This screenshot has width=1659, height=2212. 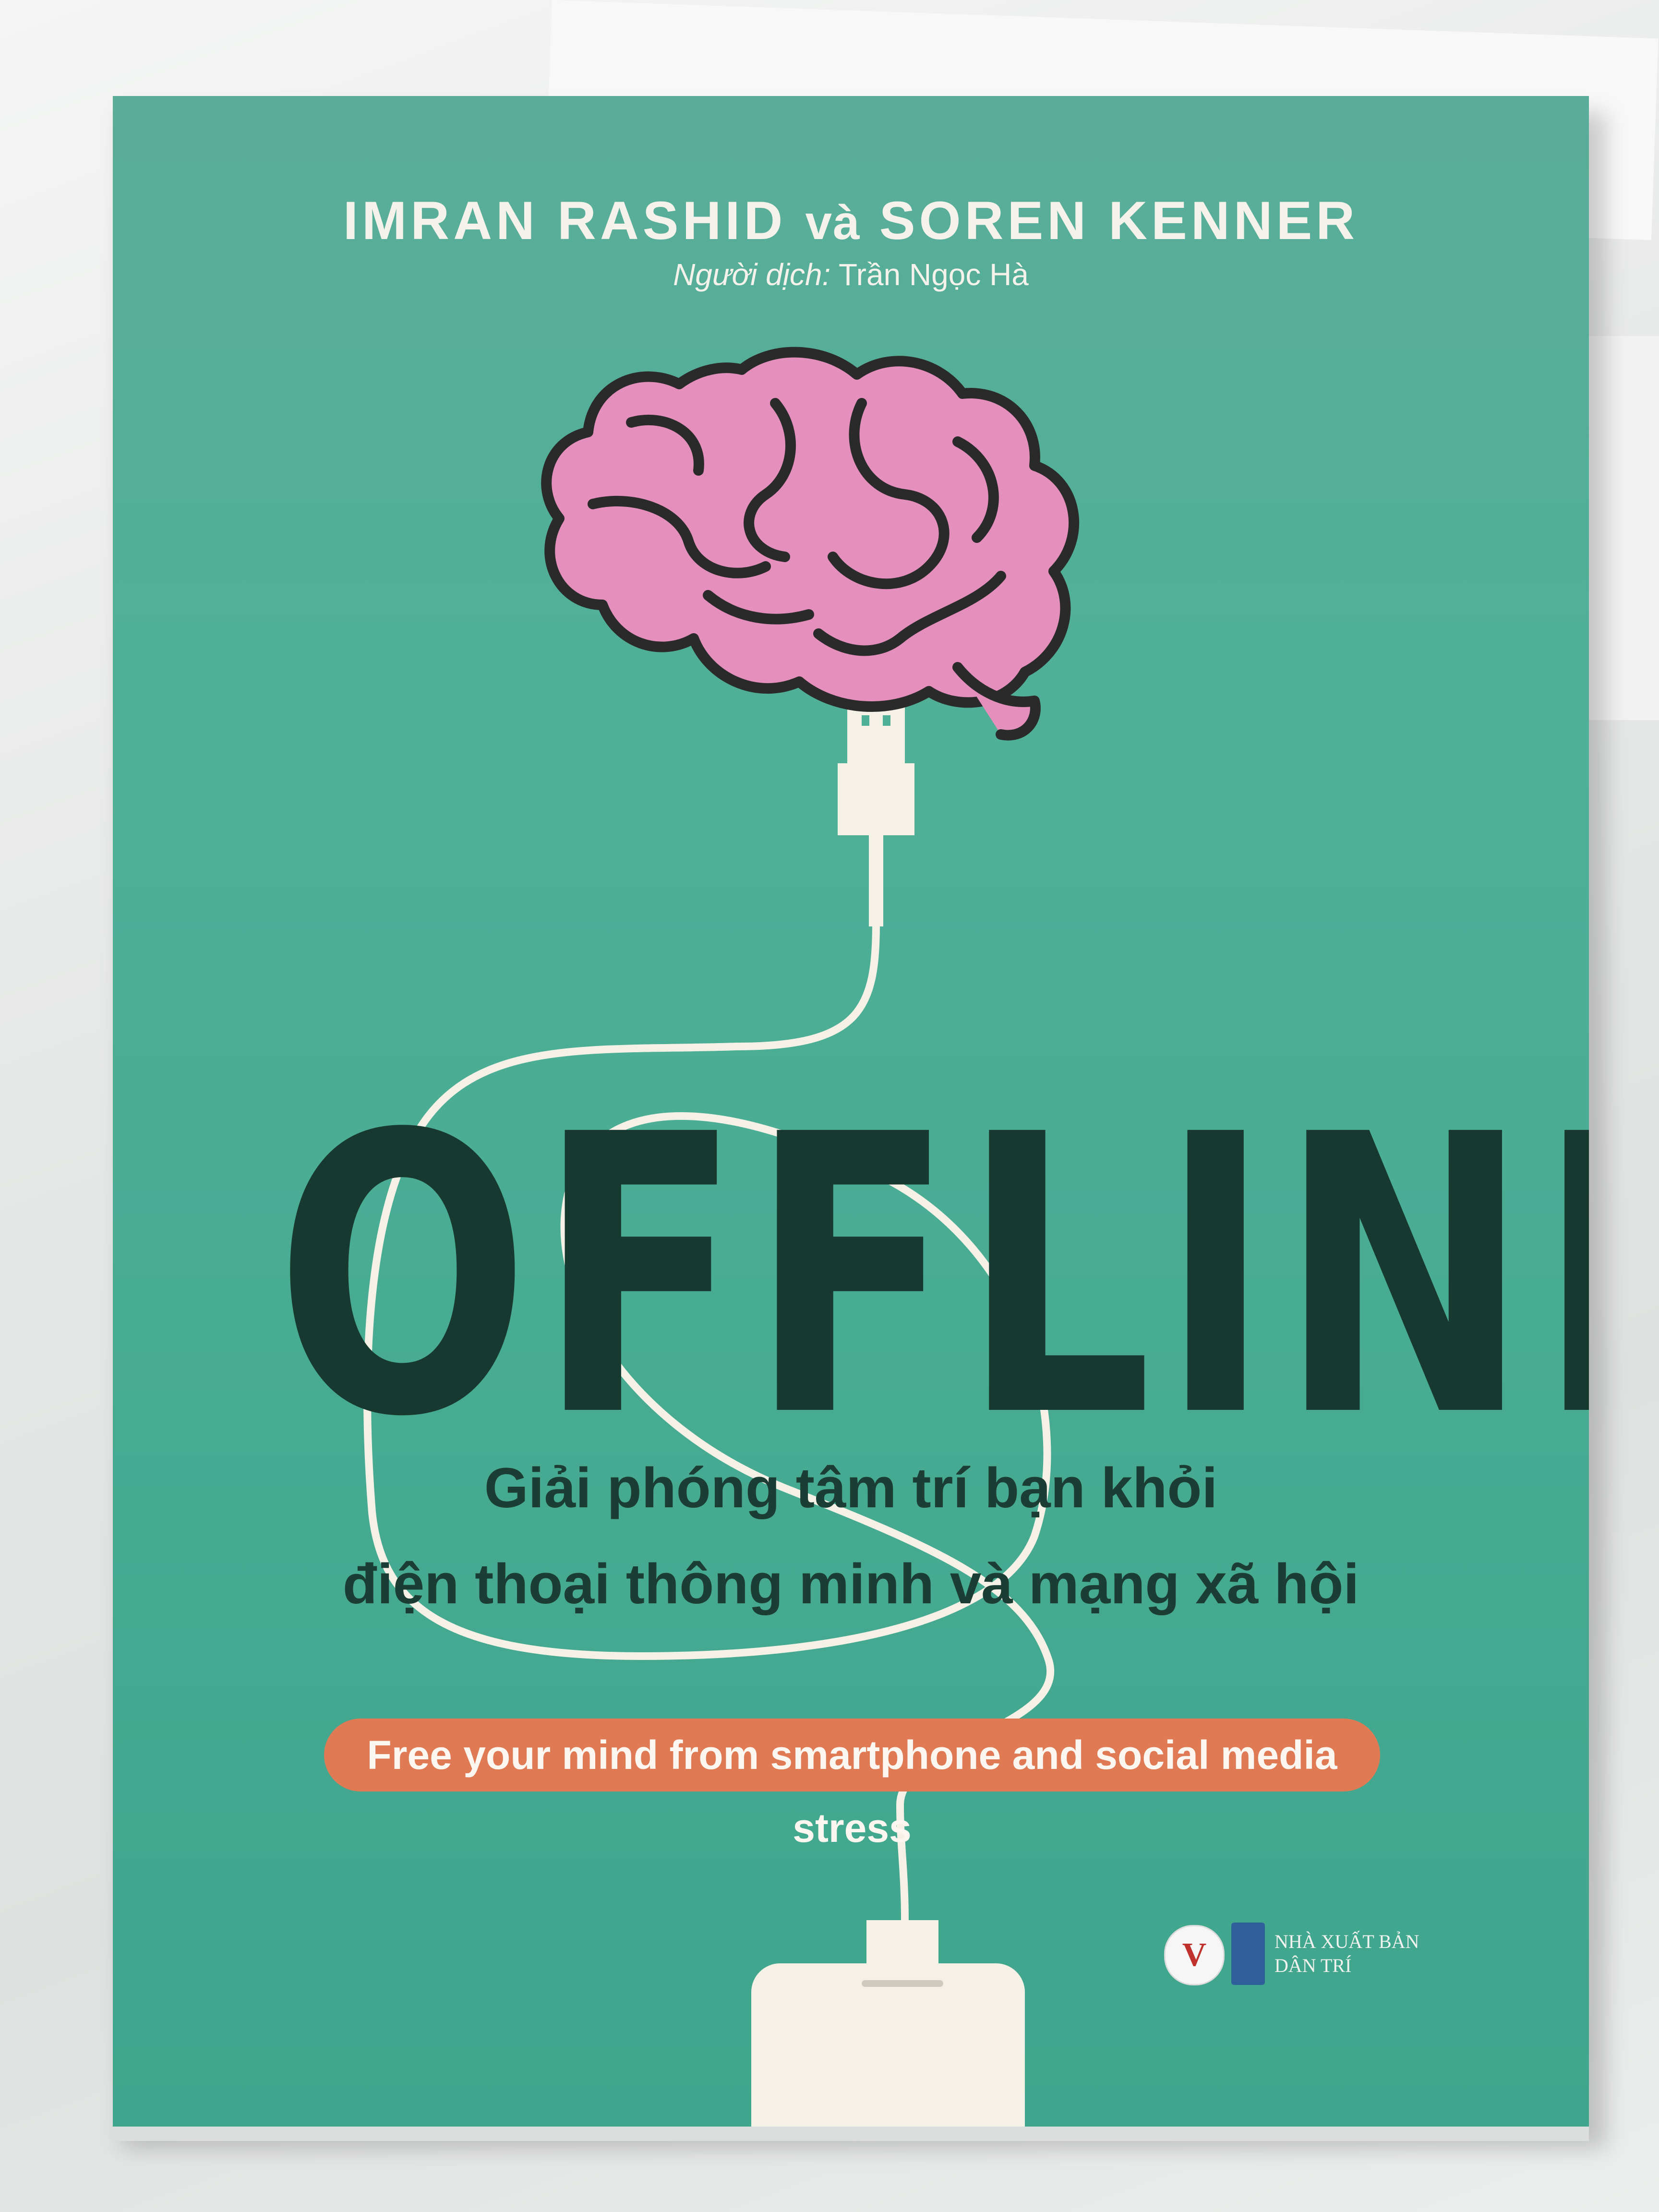 I want to click on subtitle-line-1: Giải phóng tâm trí bạn khỏi, so click(x=851, y=1488).